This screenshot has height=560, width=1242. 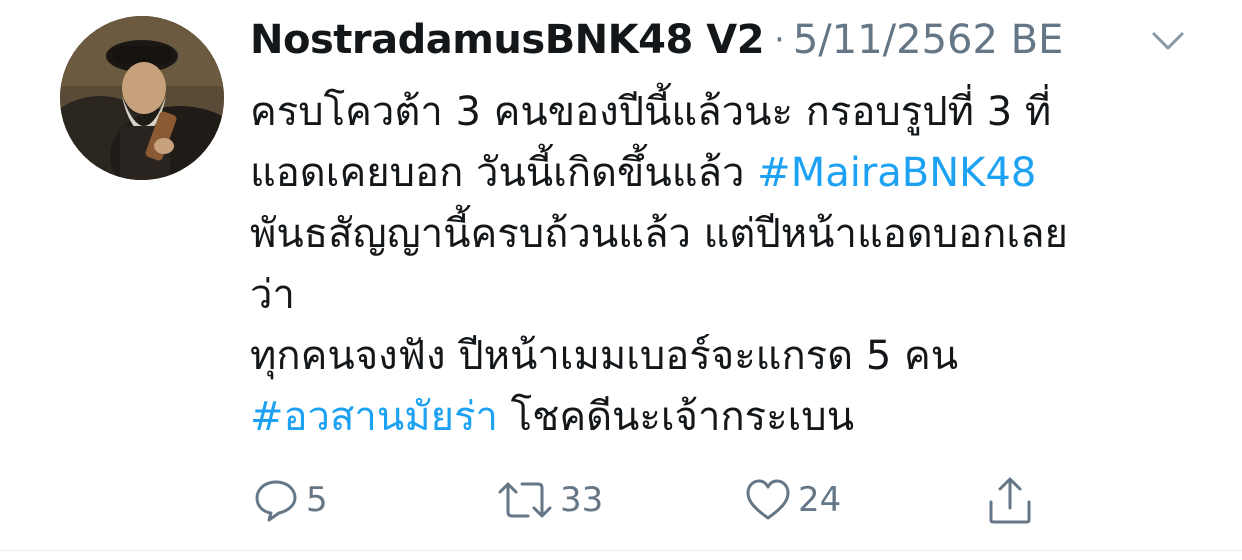 What do you see at coordinates (621, 500) in the screenshot?
I see `tweet-actions: 5 33 24` at bounding box center [621, 500].